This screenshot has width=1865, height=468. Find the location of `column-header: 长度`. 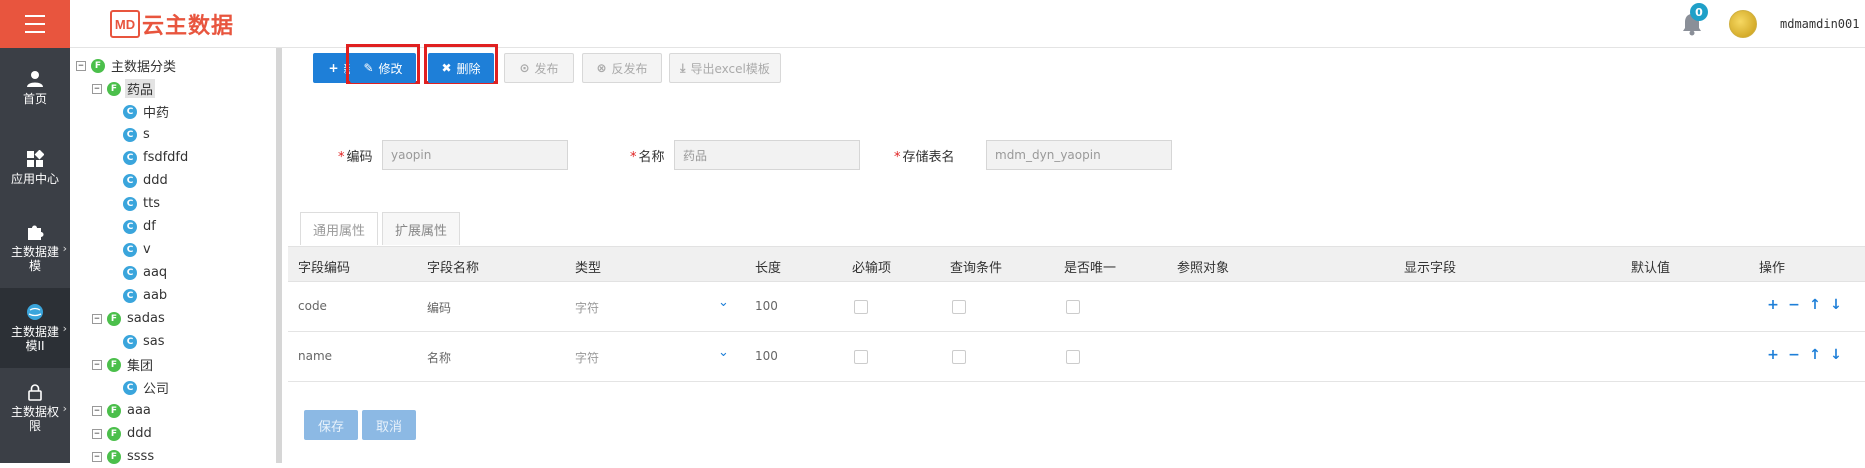

column-header: 长度 is located at coordinates (768, 268).